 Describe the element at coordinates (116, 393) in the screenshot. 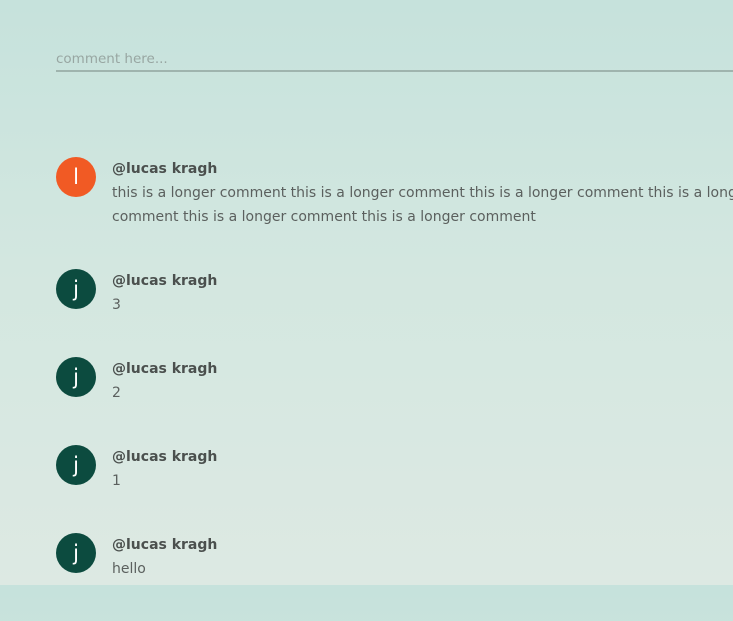

I see `comment-text: 2` at that location.